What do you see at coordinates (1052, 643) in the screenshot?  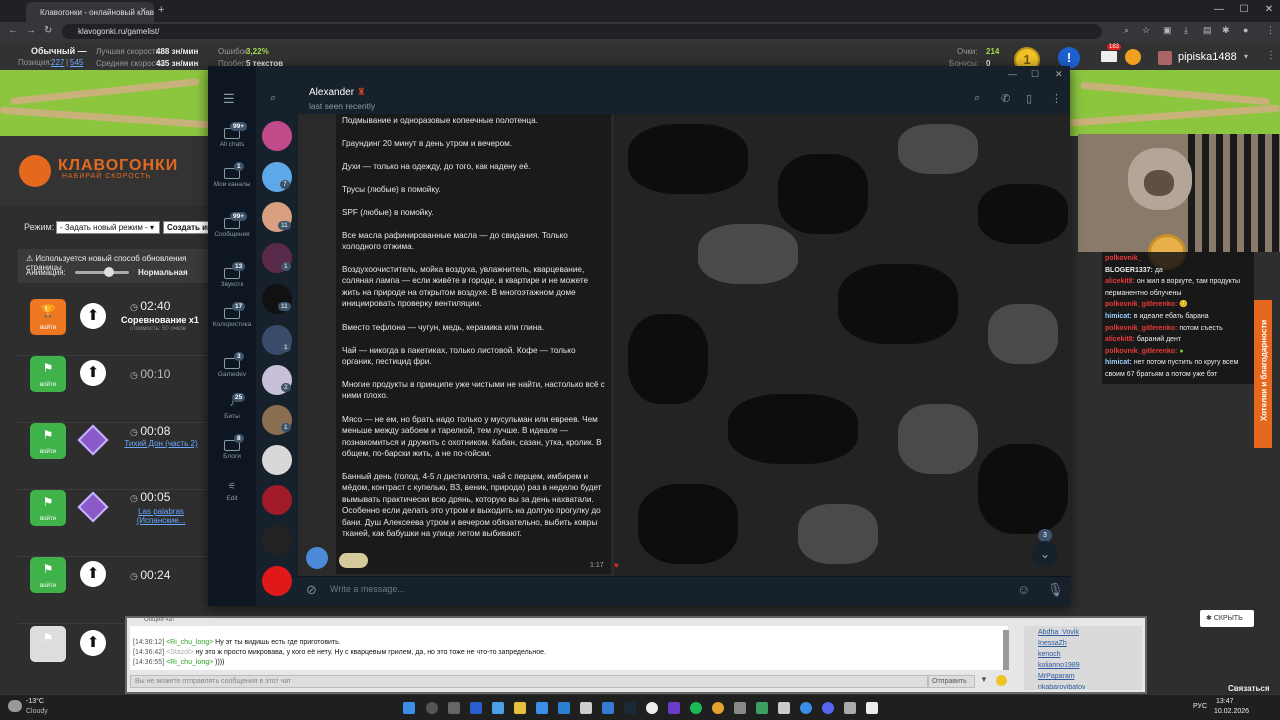 I see `chat-user: InessaZh` at bounding box center [1052, 643].